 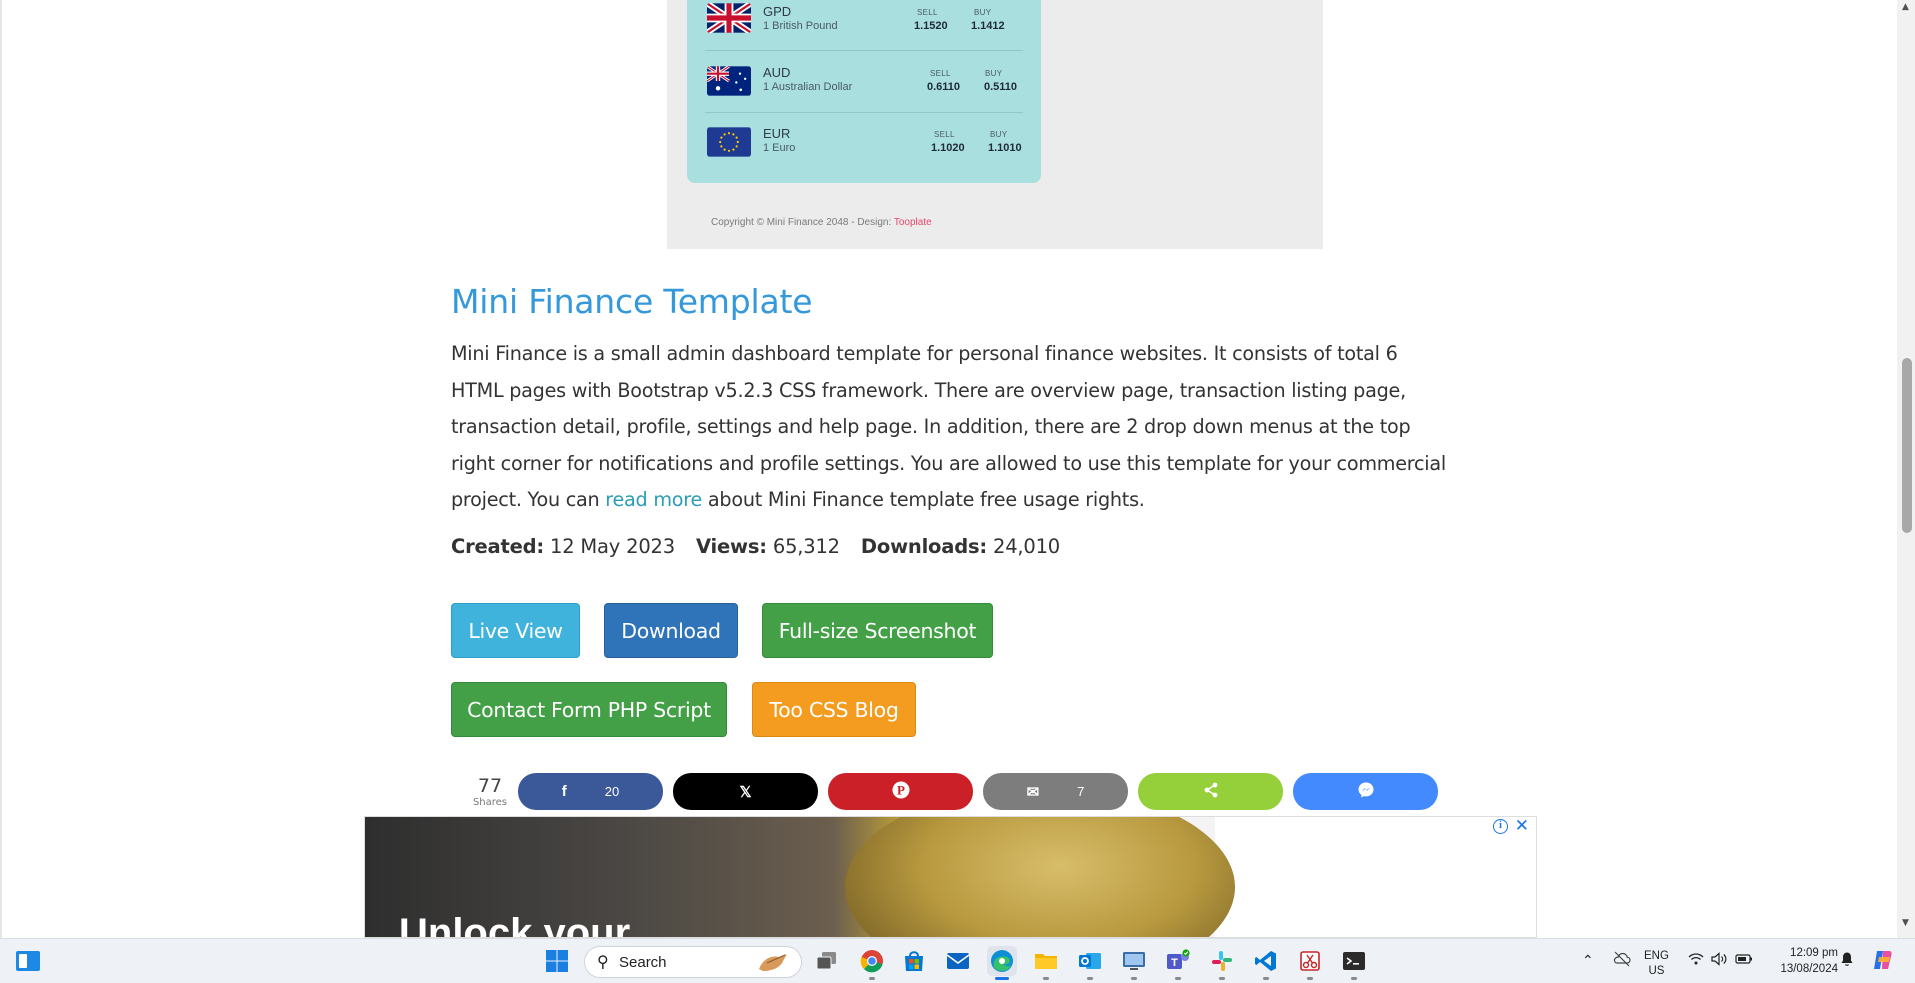 I want to click on ad-image-figure, so click(x=1040, y=877).